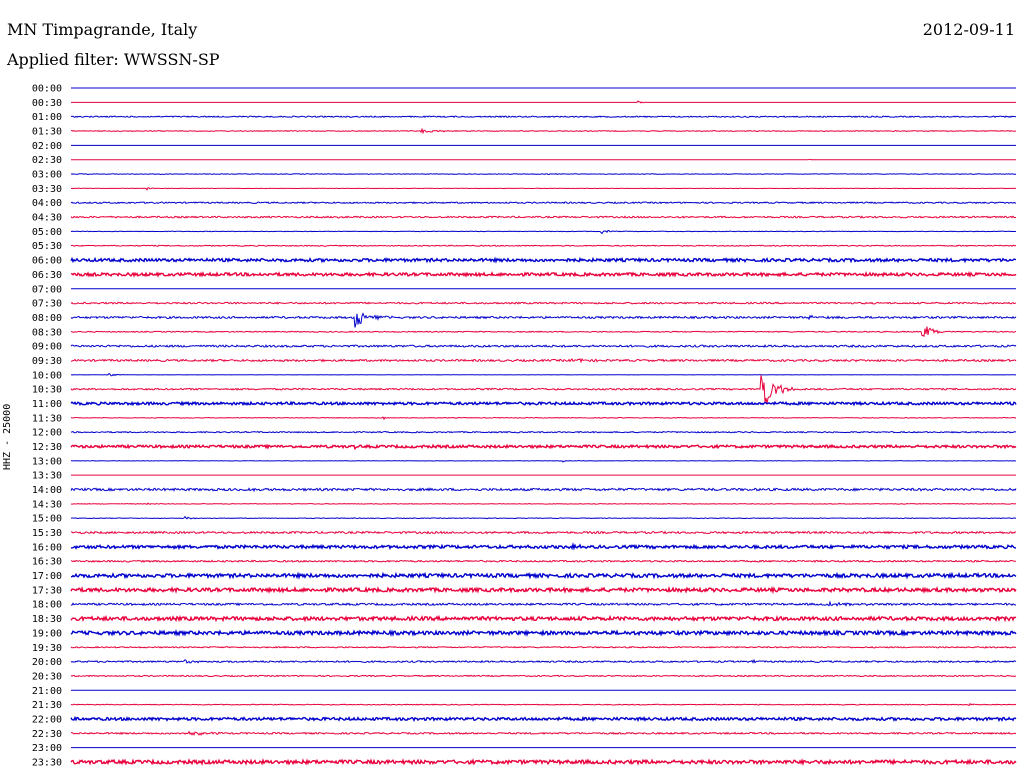 The width and height of the screenshot is (1024, 780). Describe the element at coordinates (47, 547) in the screenshot. I see `tick-label: 16:00` at that location.